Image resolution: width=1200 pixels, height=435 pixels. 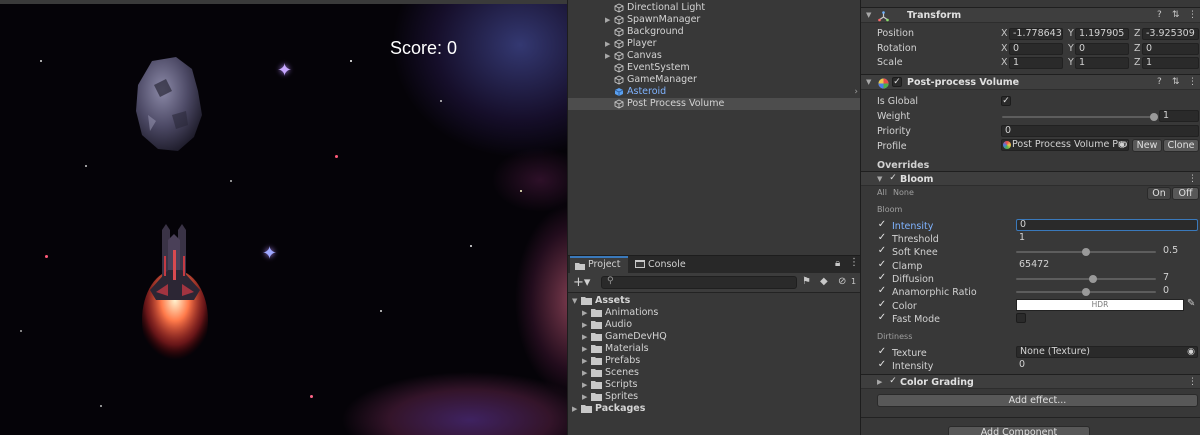 I want to click on anamorphic-ratio-slider, so click(x=1086, y=292).